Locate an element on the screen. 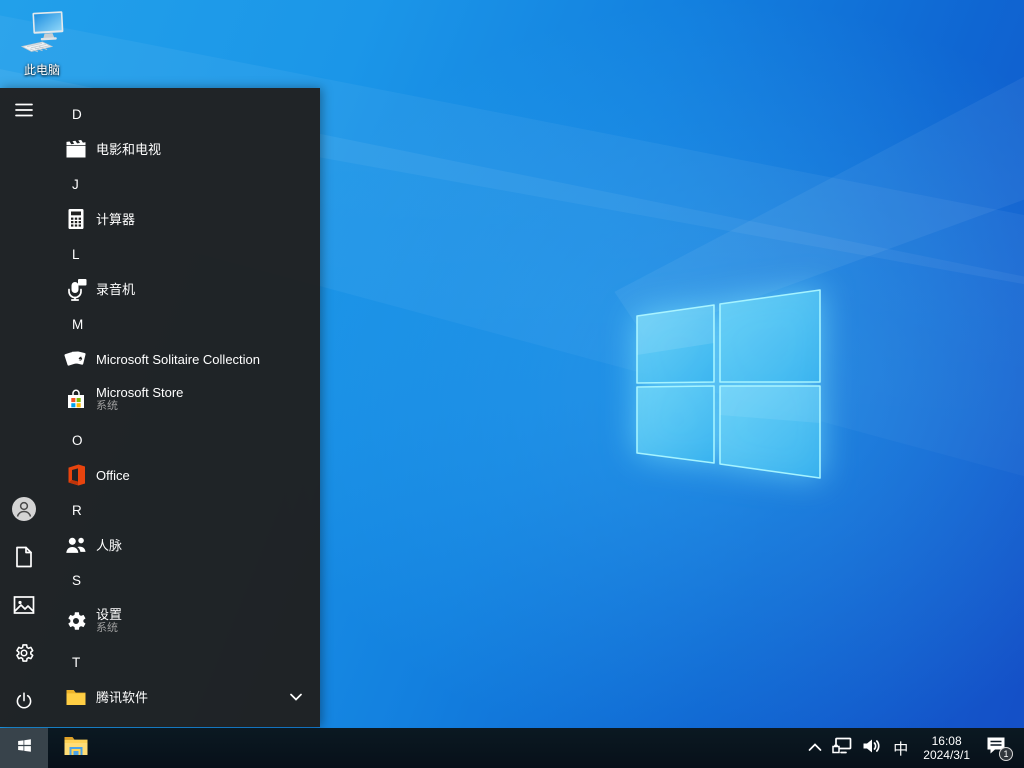 The width and height of the screenshot is (1024, 768). app-list-section-letter: M is located at coordinates (184, 324).